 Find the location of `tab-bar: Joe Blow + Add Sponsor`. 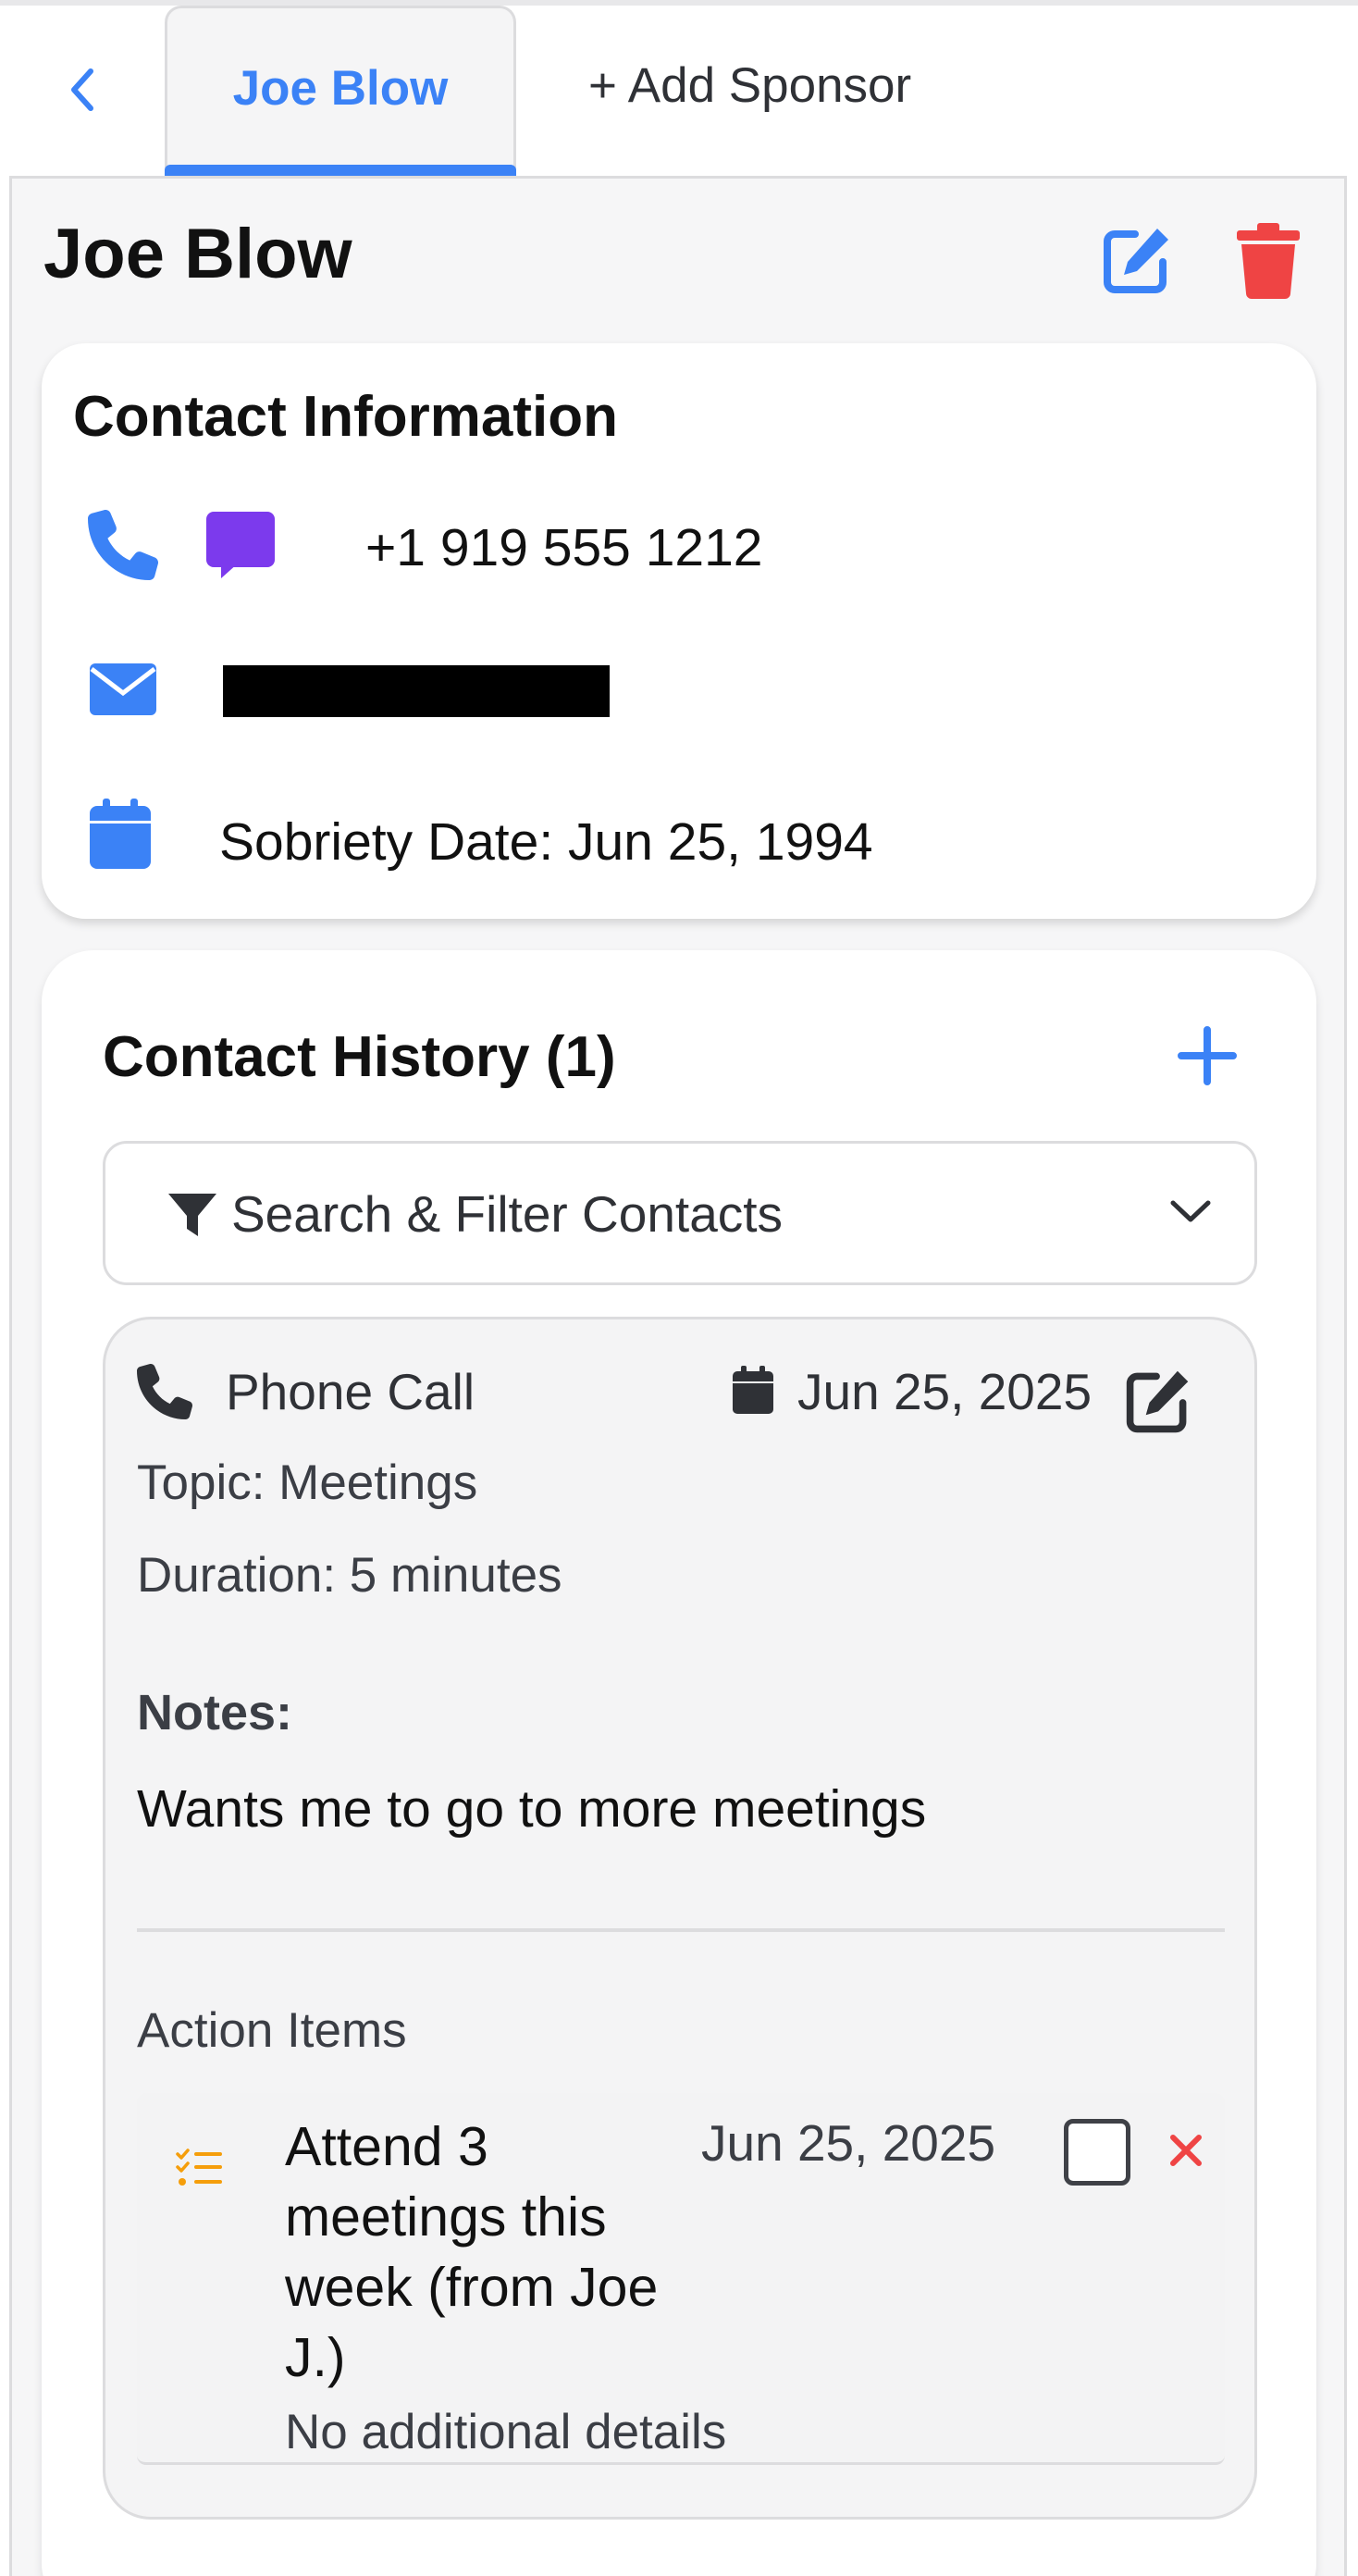

tab-bar: Joe Blow + Add Sponsor is located at coordinates (679, 91).